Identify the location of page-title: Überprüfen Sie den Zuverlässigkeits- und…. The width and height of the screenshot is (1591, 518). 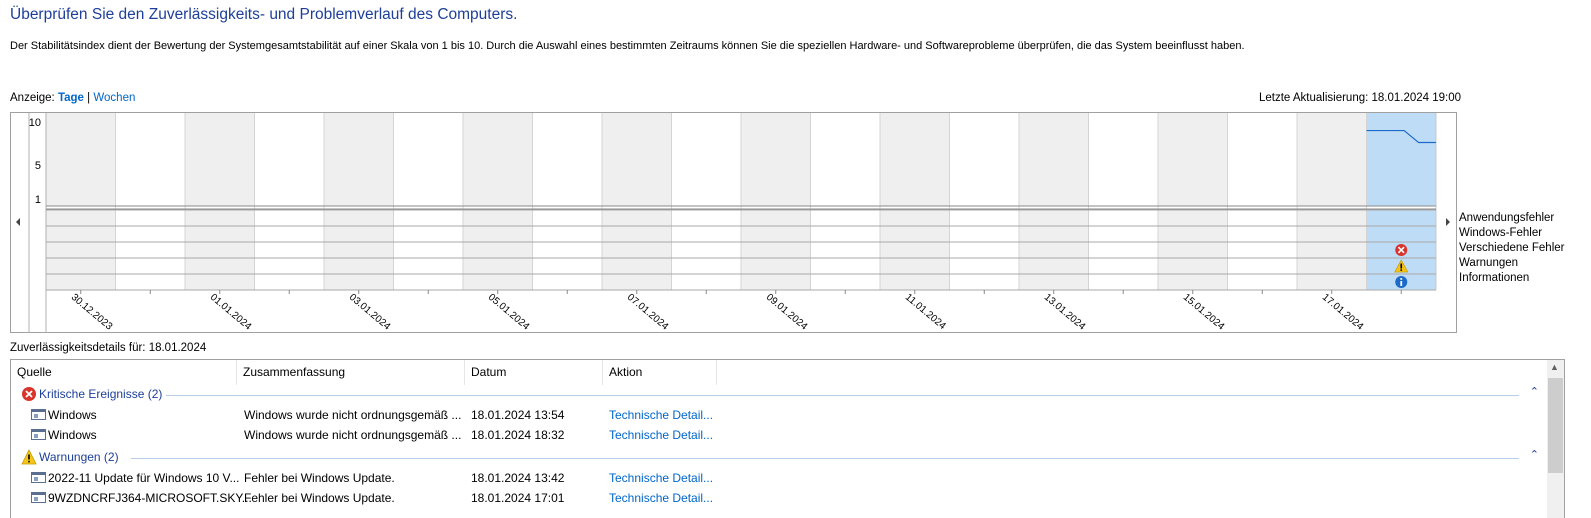
(264, 14).